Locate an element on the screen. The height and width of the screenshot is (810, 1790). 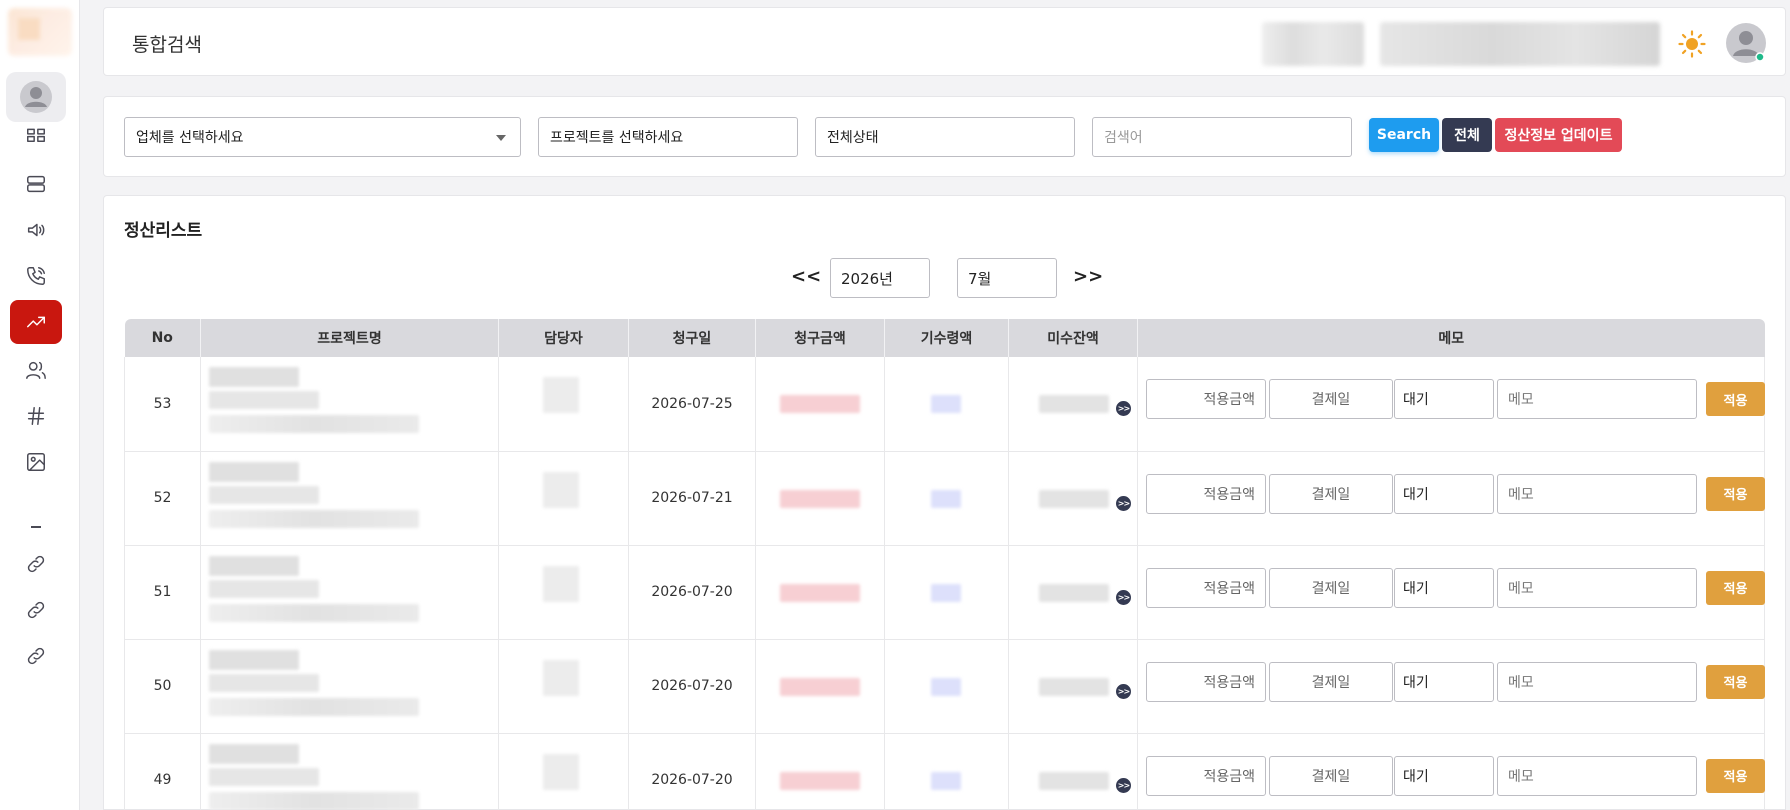
column-header-received: 기수령액 is located at coordinates (946, 338).